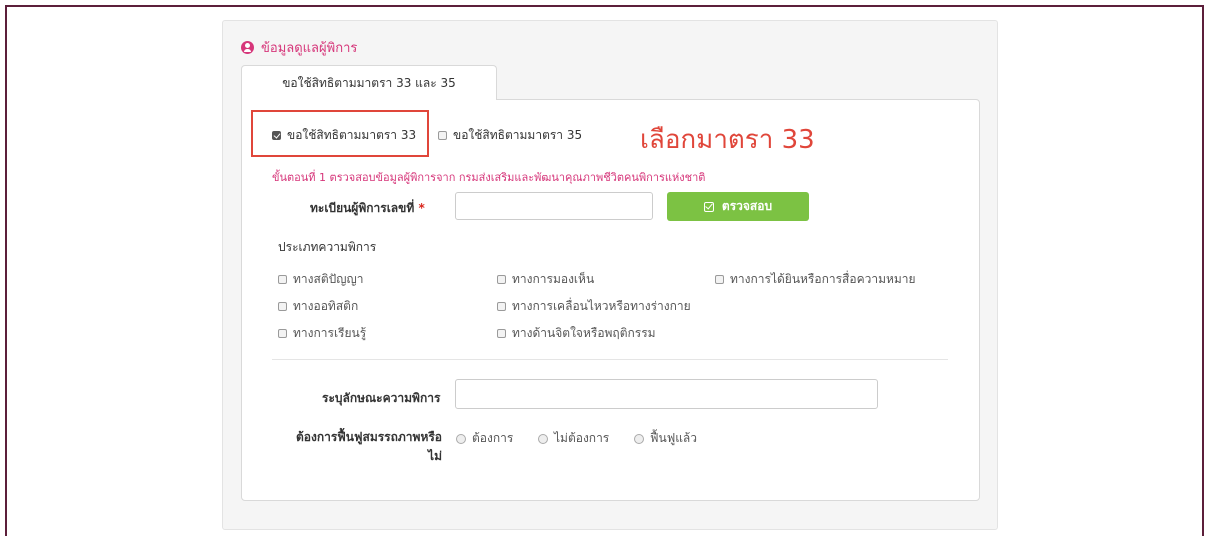 The image size is (1211, 536). I want to click on rehab-option-not-want: ไม่ต้องการ, so click(573, 438).